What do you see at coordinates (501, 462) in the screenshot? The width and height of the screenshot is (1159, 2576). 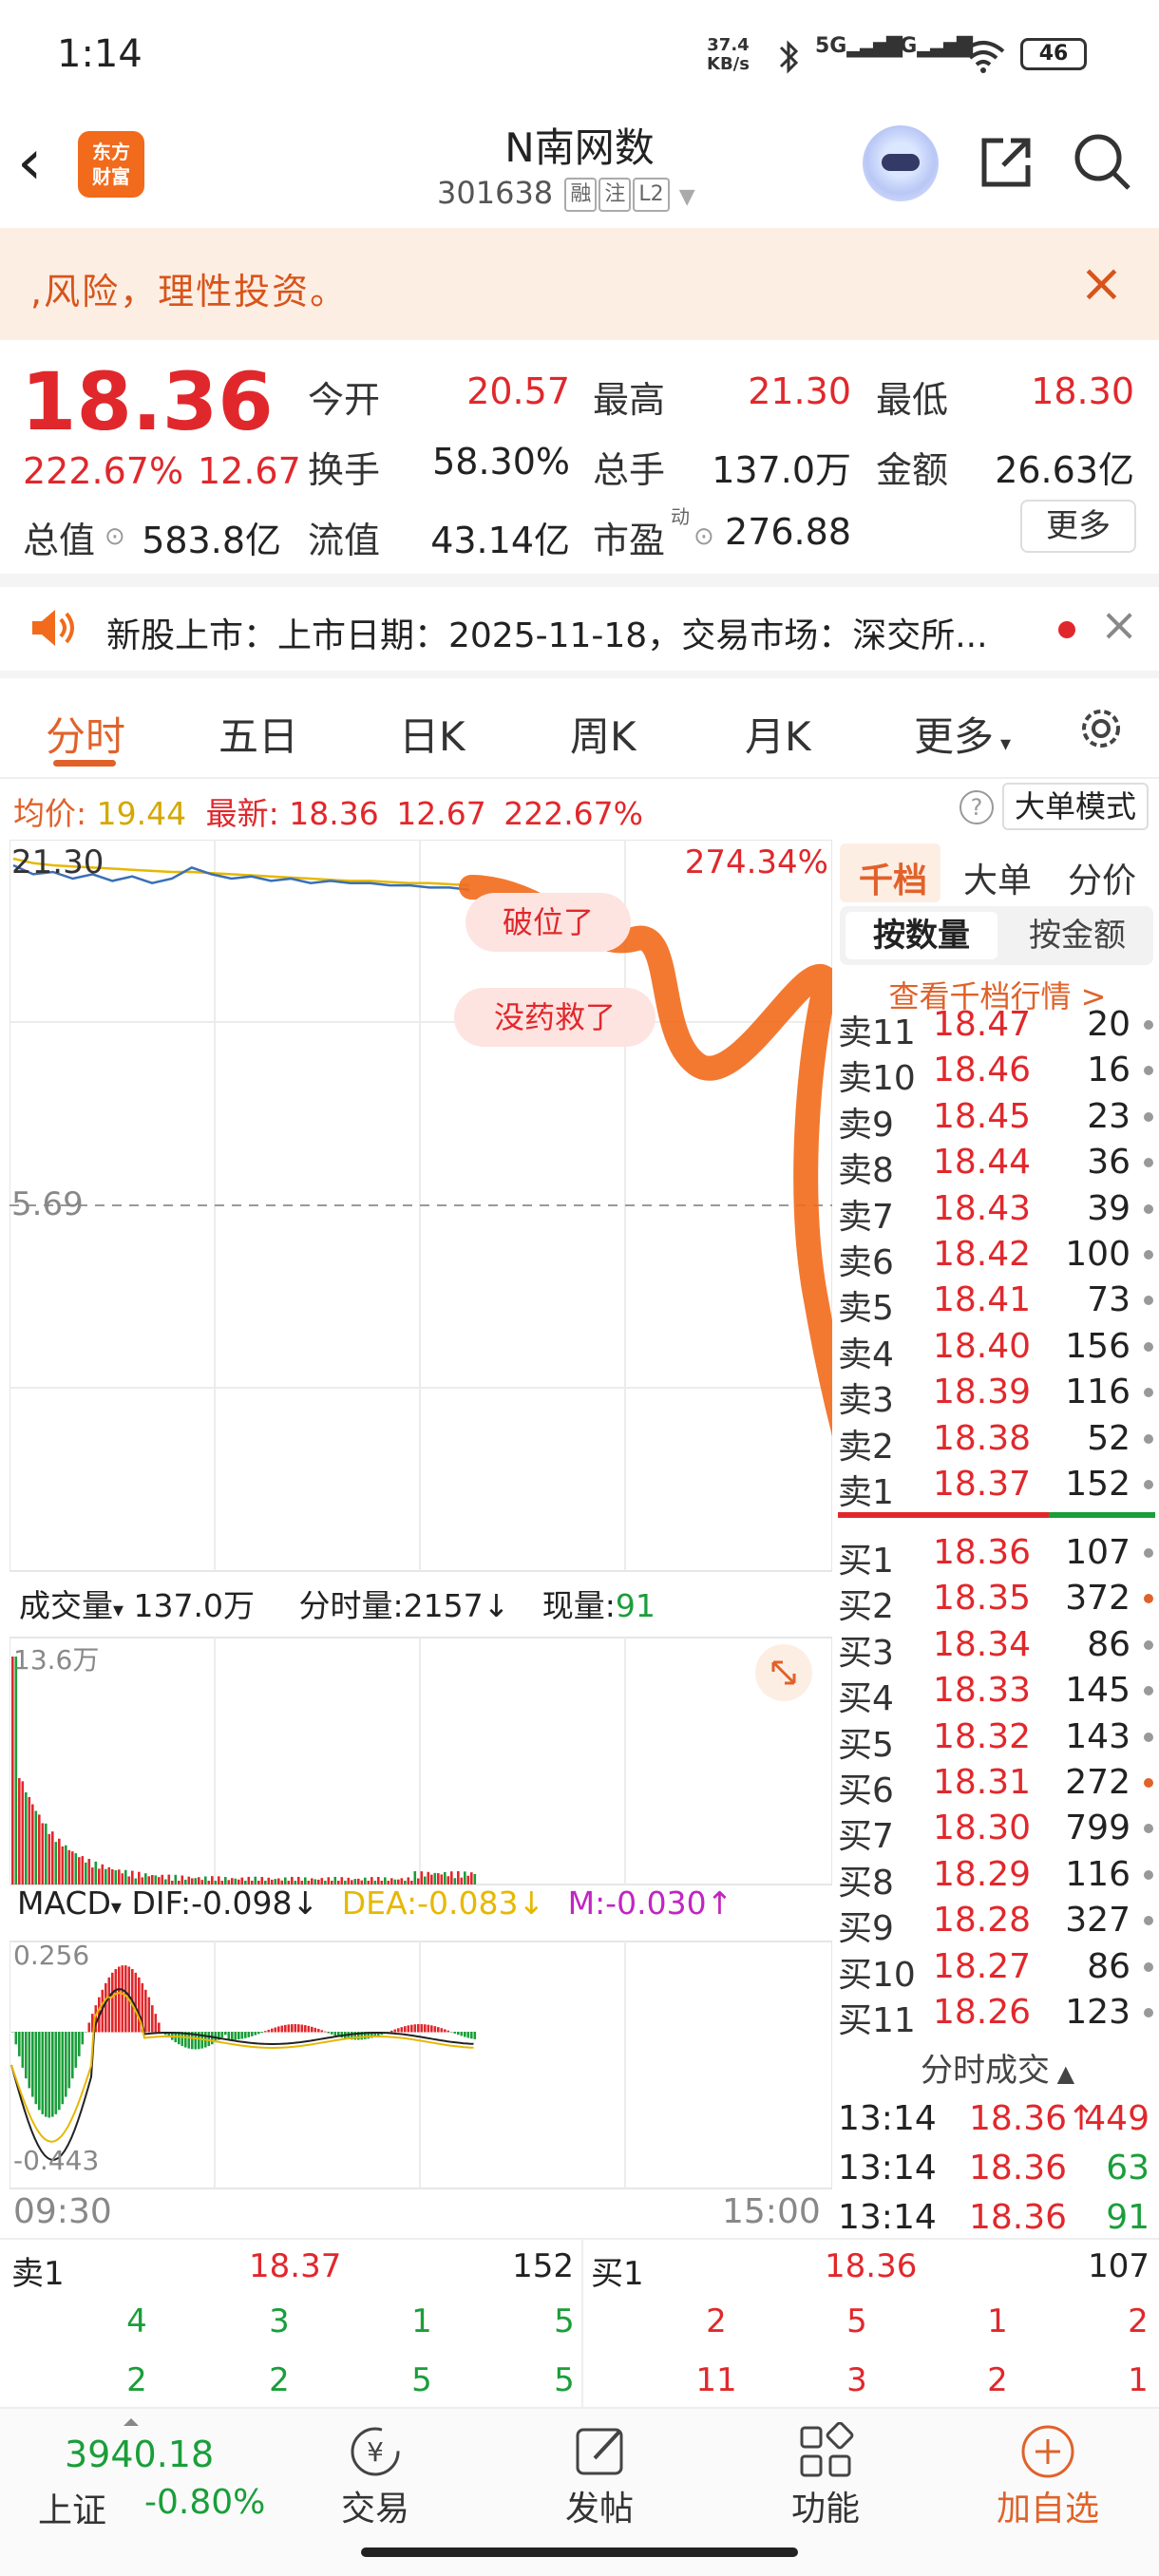 I see `turnover-value: 58.30%` at bounding box center [501, 462].